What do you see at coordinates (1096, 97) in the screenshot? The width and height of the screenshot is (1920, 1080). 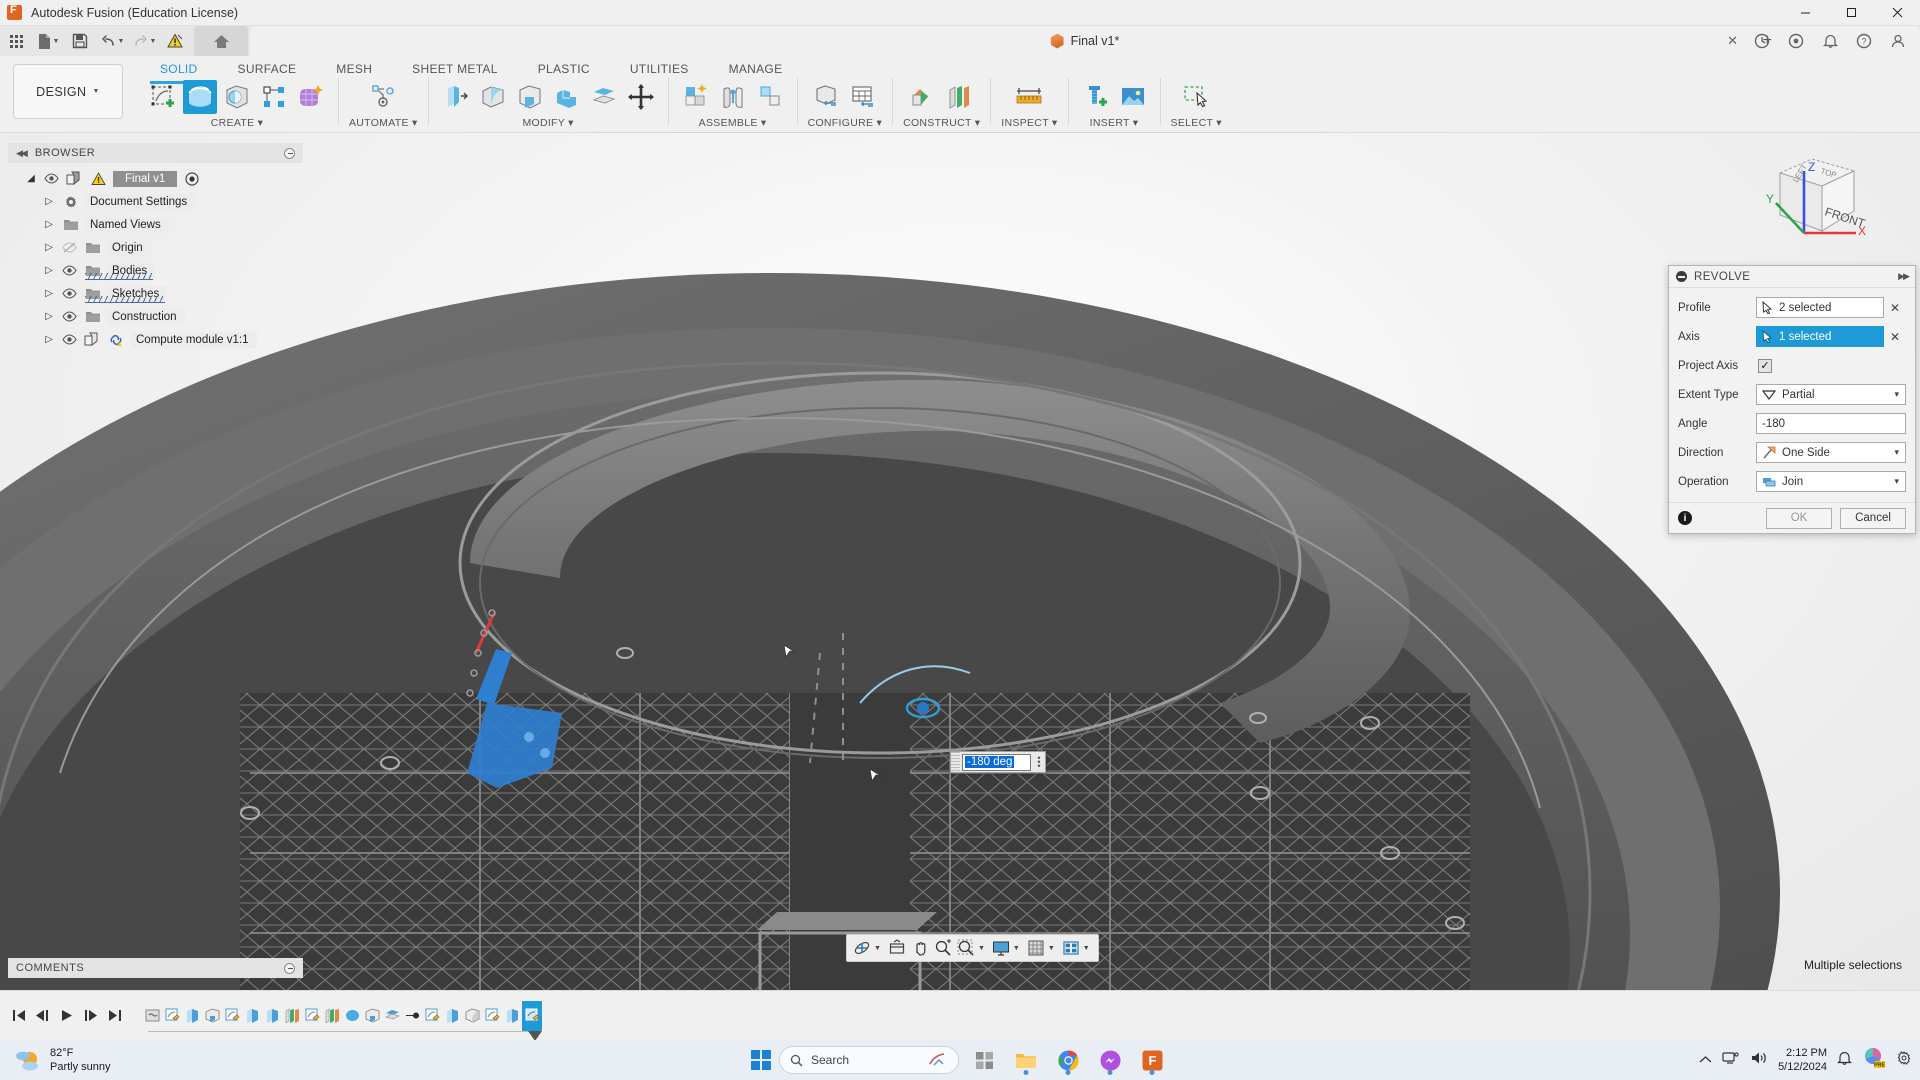 I see `insert-mcmaster-icon` at bounding box center [1096, 97].